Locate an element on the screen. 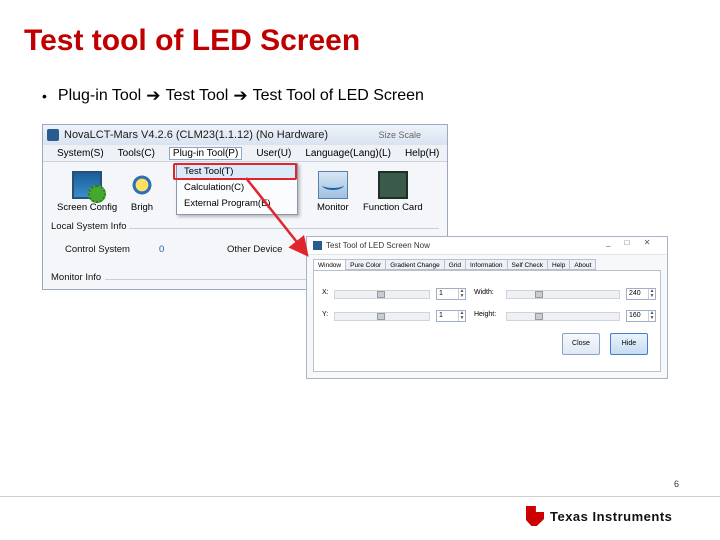 Image resolution: width=720 pixels, height=540 pixels. x-slider is located at coordinates (382, 294).